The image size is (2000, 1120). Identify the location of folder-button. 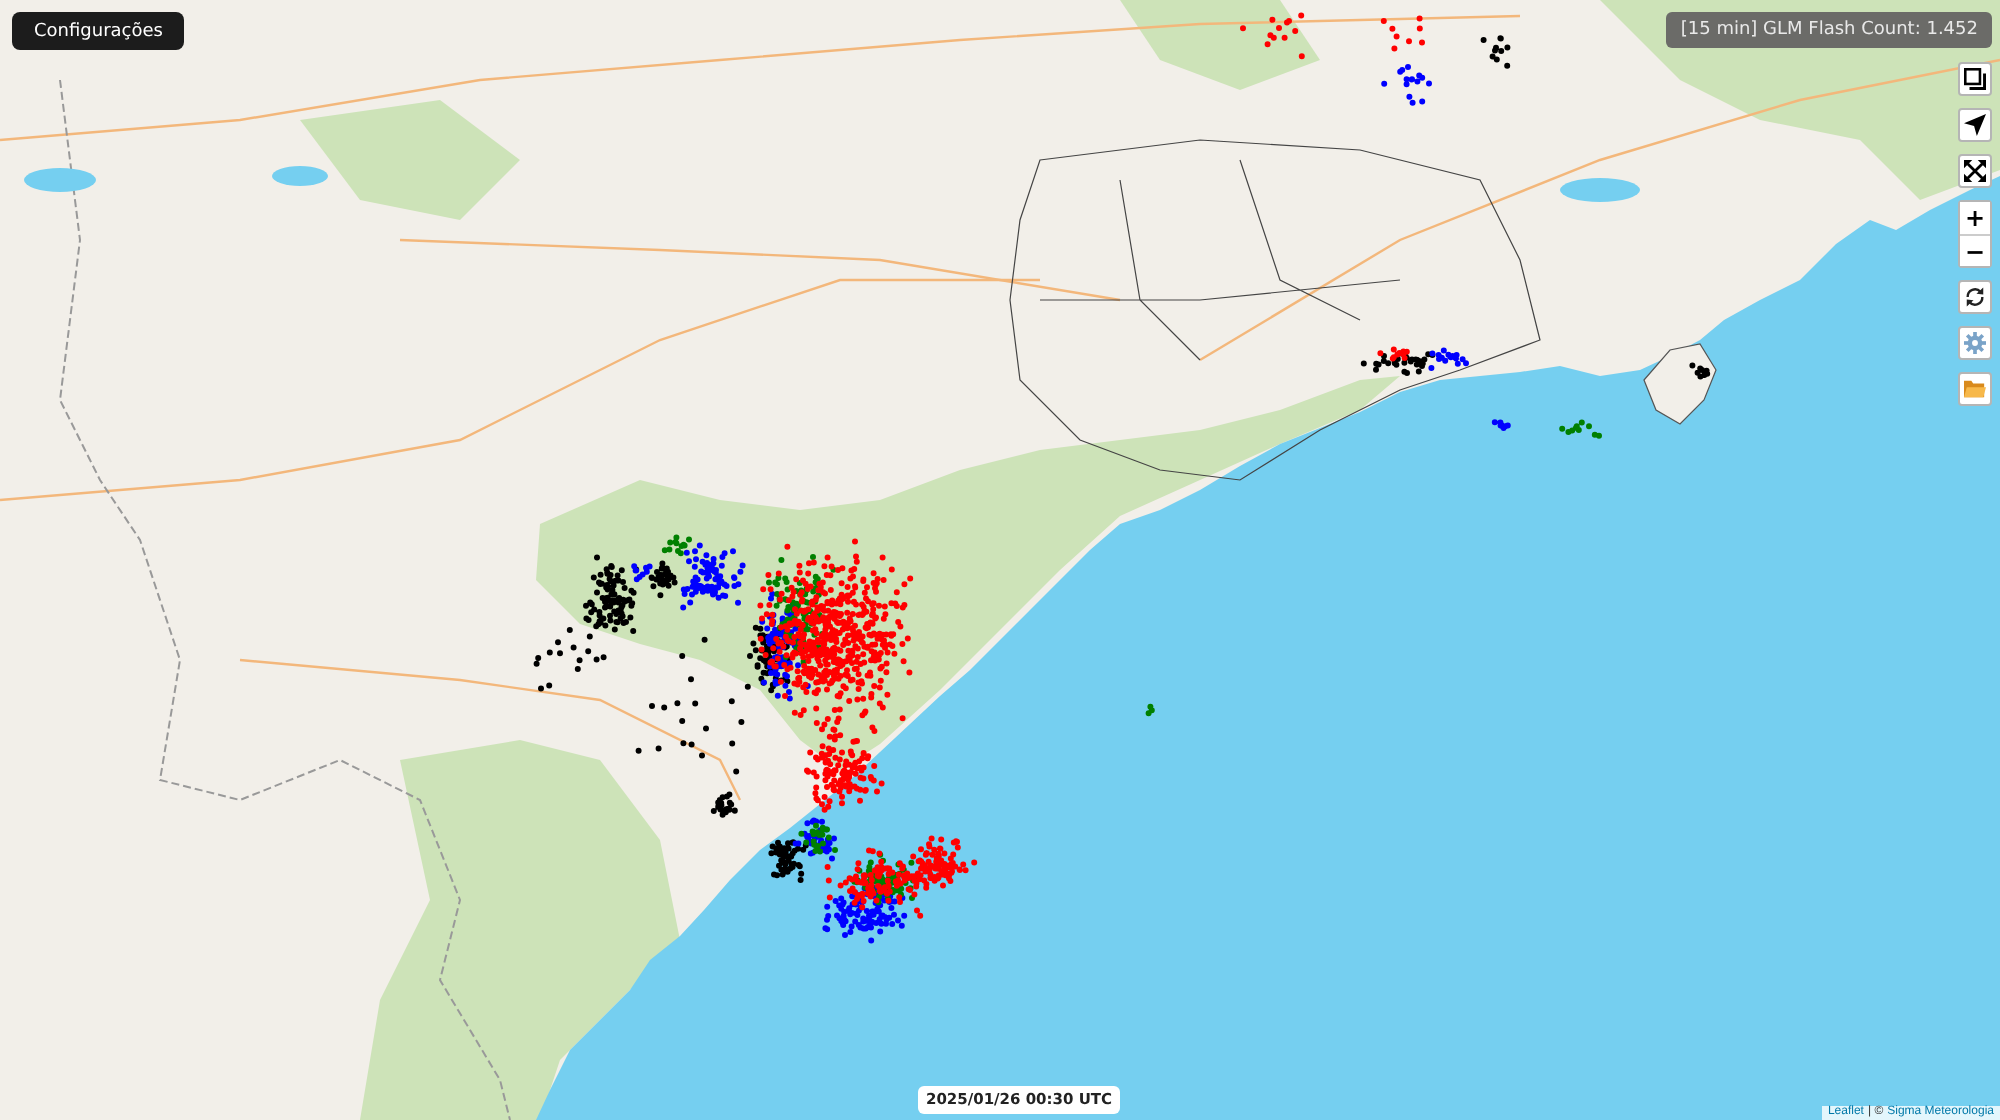
(1975, 389).